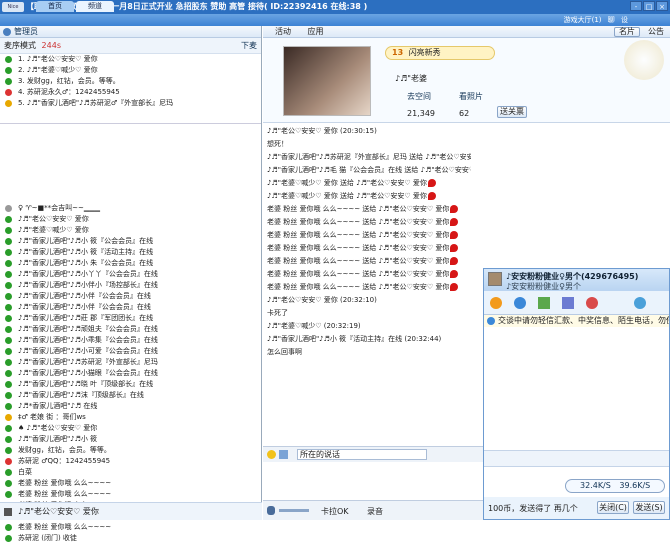 The width and height of the screenshot is (670, 544). Describe the element at coordinates (95, 6) in the screenshot. I see `tab-channel: 频道` at that location.